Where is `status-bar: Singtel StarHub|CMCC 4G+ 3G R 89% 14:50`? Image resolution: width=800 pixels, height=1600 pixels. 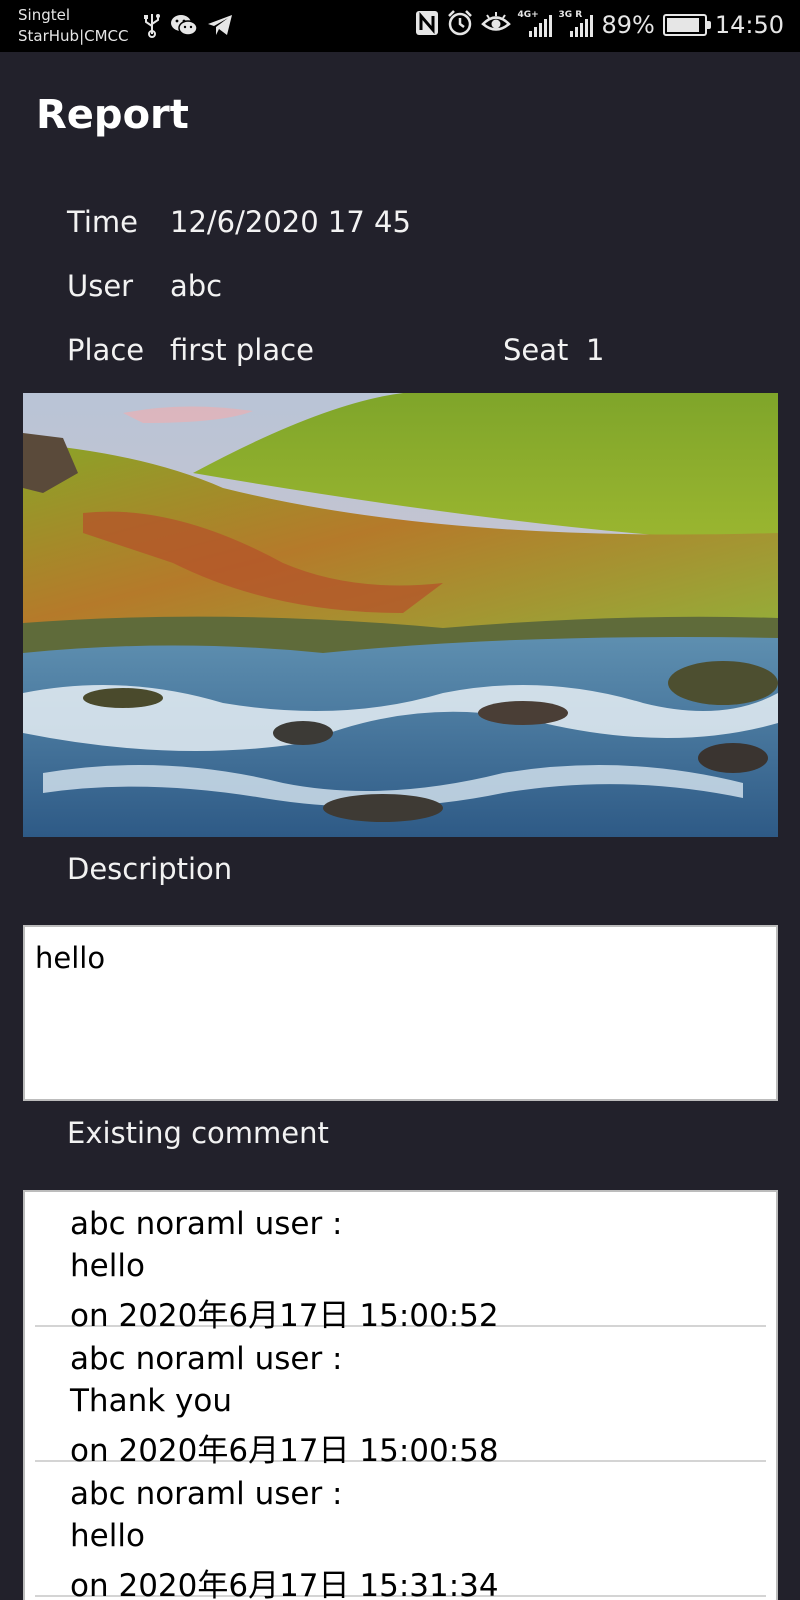 status-bar: Singtel StarHub|CMCC 4G+ 3G R 89% 14:50 is located at coordinates (400, 26).